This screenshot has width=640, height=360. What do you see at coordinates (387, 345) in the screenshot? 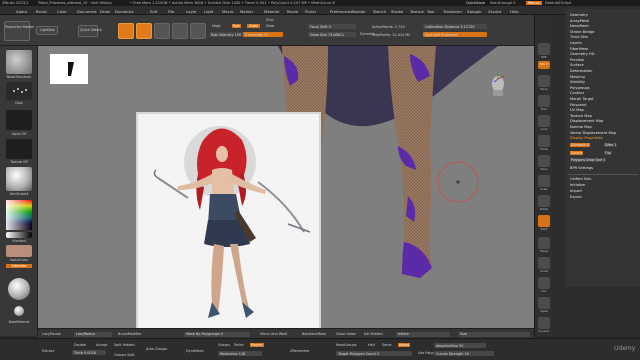
I see `same-toggle: Same` at bounding box center [387, 345].